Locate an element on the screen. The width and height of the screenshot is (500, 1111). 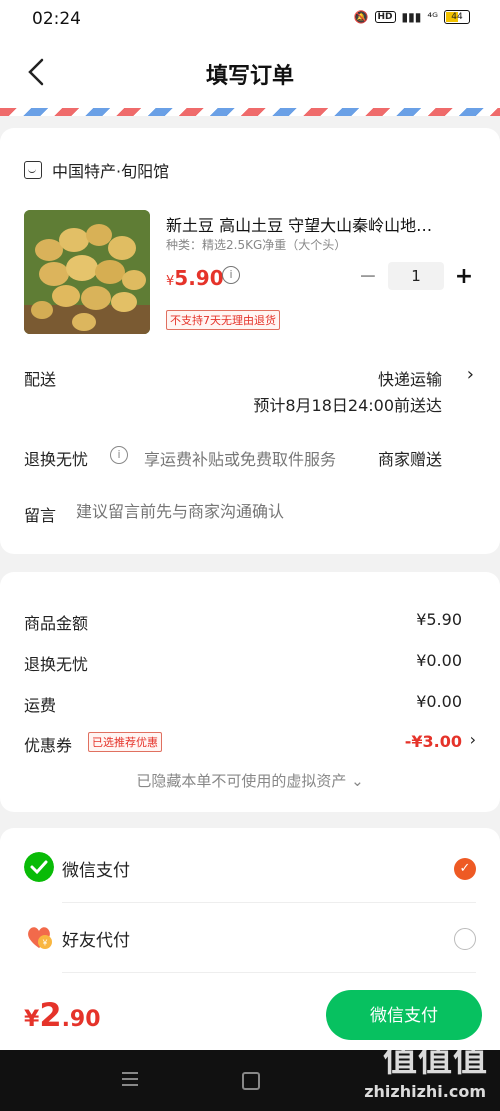
watermark-url: zhizhizhi.com is located at coordinates (425, 1091).